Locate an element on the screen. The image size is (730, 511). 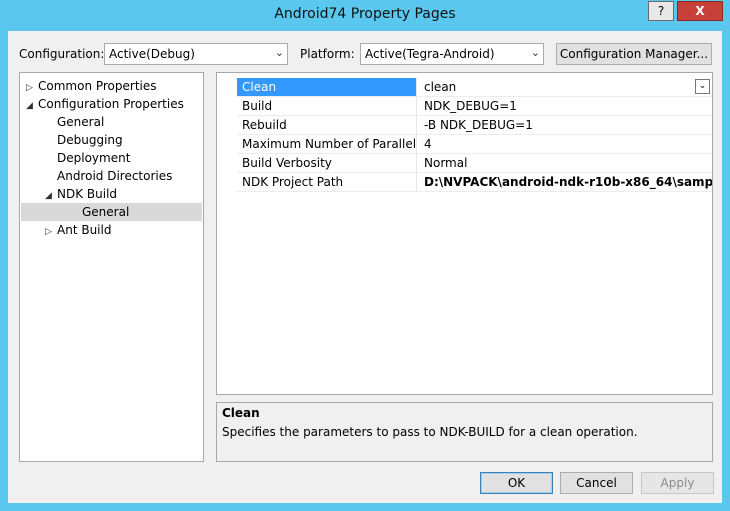
tree-item-general: General is located at coordinates (80, 122).